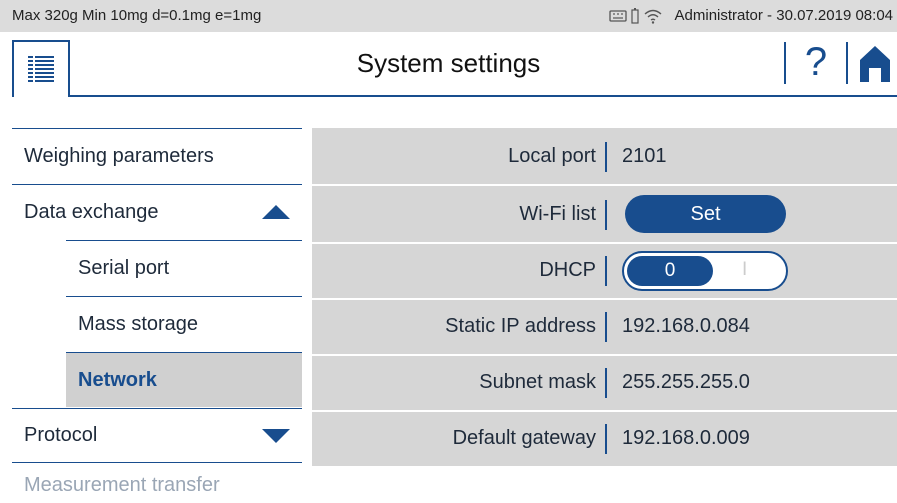 The height and width of the screenshot is (503, 897). Describe the element at coordinates (617, 15) in the screenshot. I see `keyboard-icon` at that location.